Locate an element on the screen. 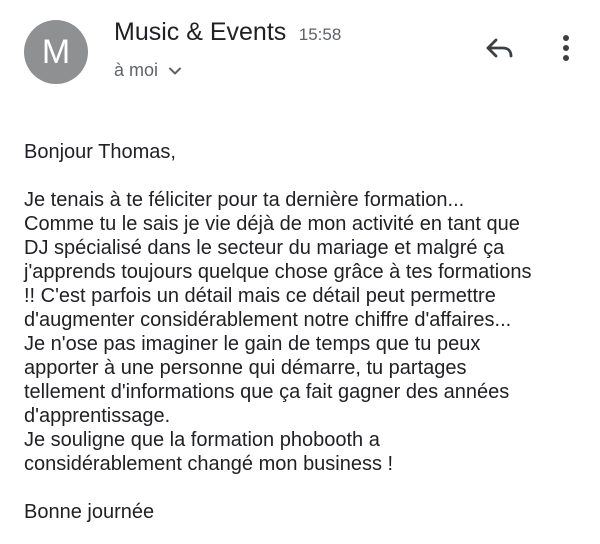  sender-line: Music & Events 15:58 is located at coordinates (227, 32).